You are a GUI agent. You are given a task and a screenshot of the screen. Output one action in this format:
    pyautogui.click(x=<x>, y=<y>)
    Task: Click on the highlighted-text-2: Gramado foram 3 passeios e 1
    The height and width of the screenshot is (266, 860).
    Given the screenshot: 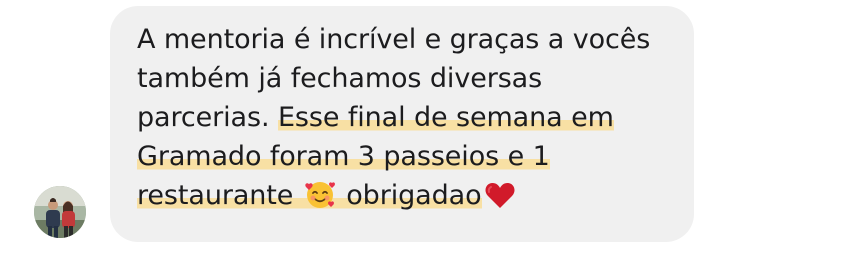 What is the action you would take?
    pyautogui.click(x=343, y=156)
    